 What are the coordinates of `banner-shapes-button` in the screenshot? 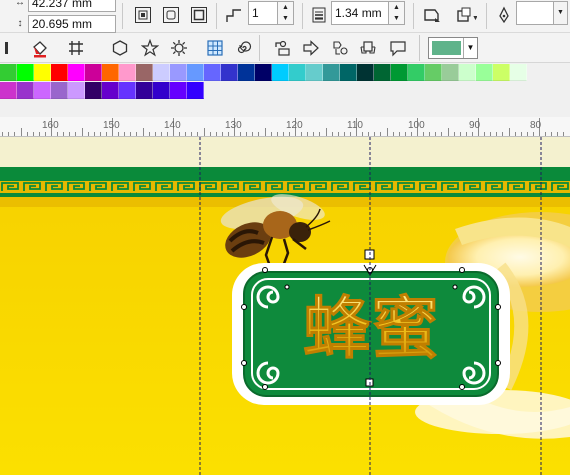 It's located at (368, 48).